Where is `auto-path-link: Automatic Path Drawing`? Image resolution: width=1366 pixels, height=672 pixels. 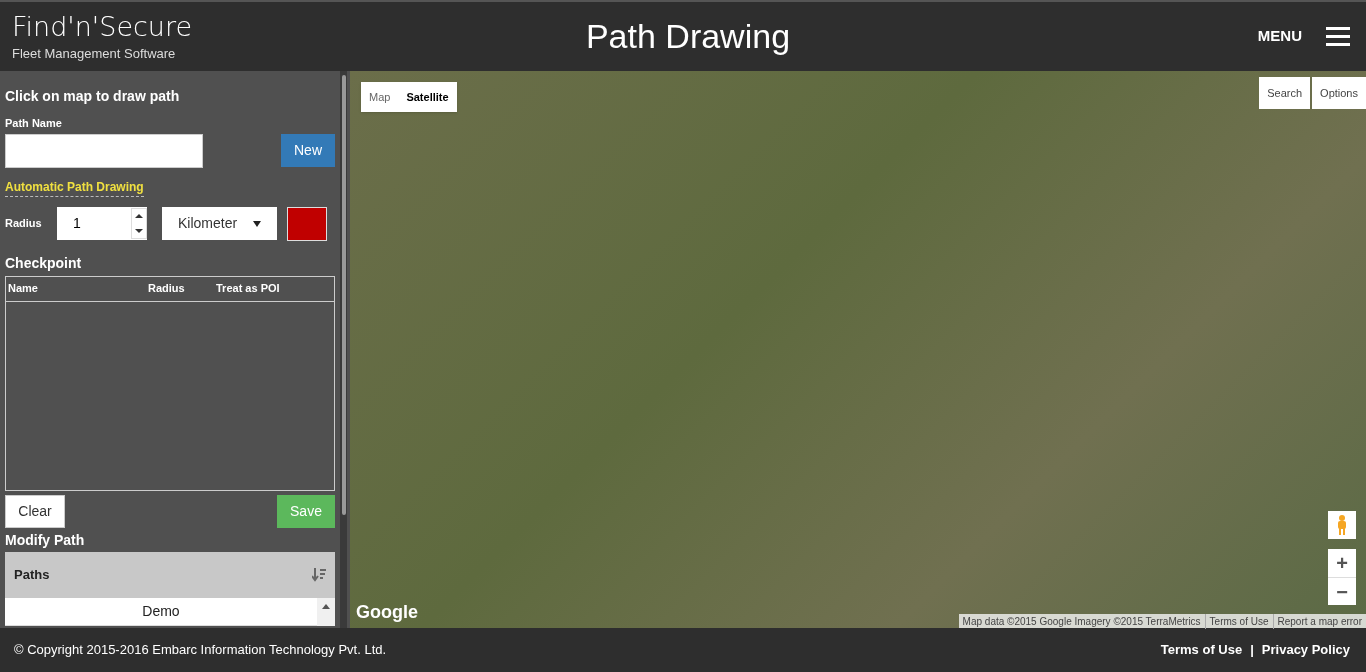
auto-path-link: Automatic Path Drawing is located at coordinates (74, 187).